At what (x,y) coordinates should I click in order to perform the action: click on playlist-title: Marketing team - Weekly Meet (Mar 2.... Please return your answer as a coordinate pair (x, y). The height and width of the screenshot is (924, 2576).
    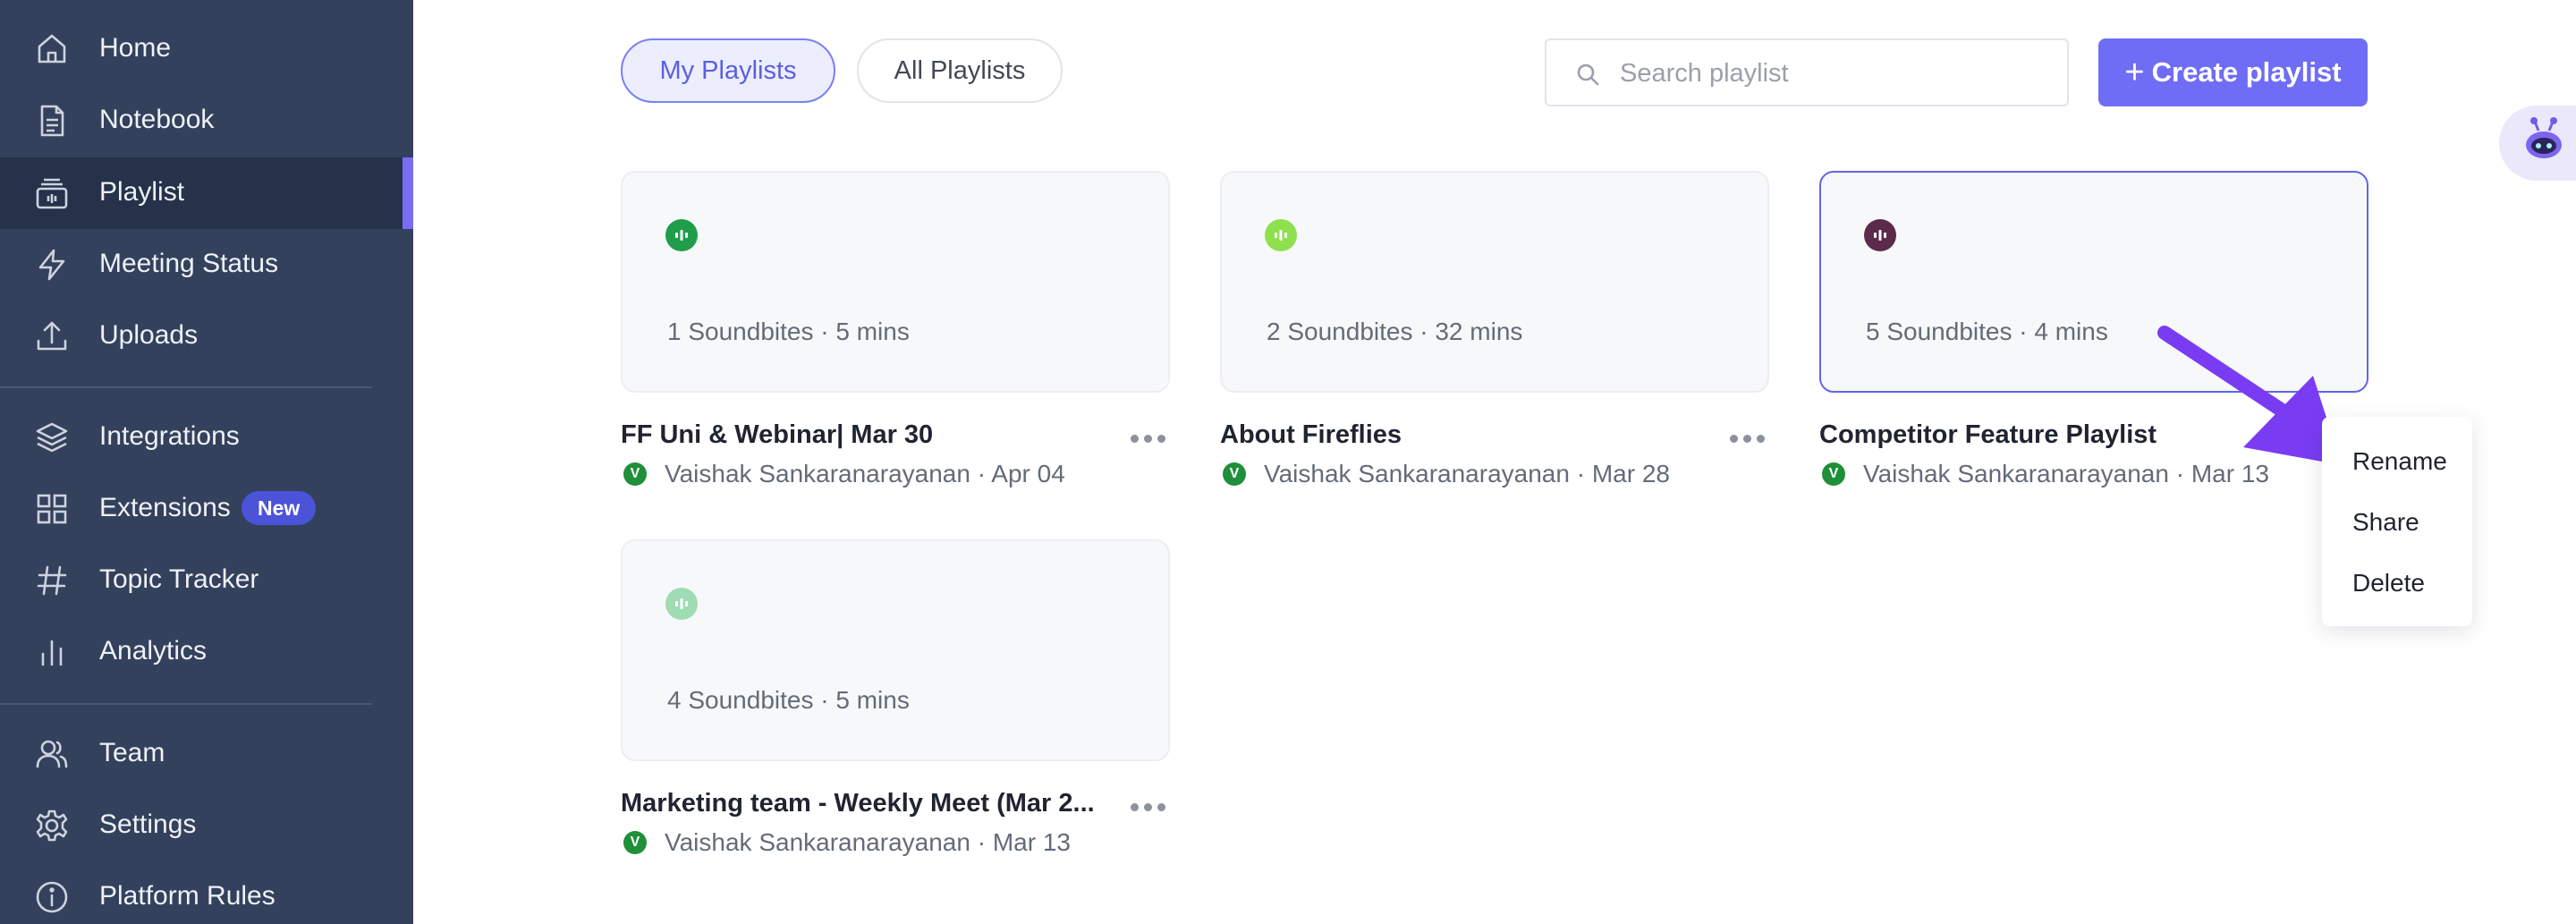
    Looking at the image, I should click on (871, 804).